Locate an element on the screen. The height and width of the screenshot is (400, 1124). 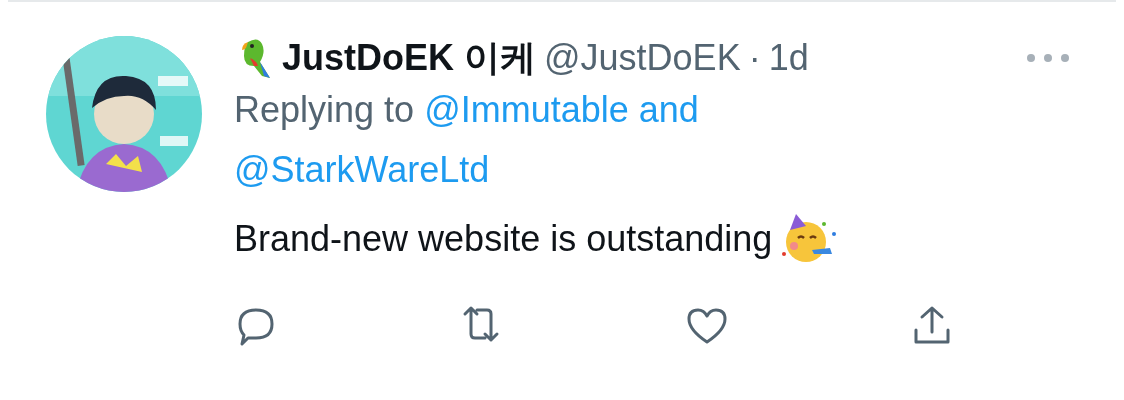
more-icon is located at coordinates (1048, 58).